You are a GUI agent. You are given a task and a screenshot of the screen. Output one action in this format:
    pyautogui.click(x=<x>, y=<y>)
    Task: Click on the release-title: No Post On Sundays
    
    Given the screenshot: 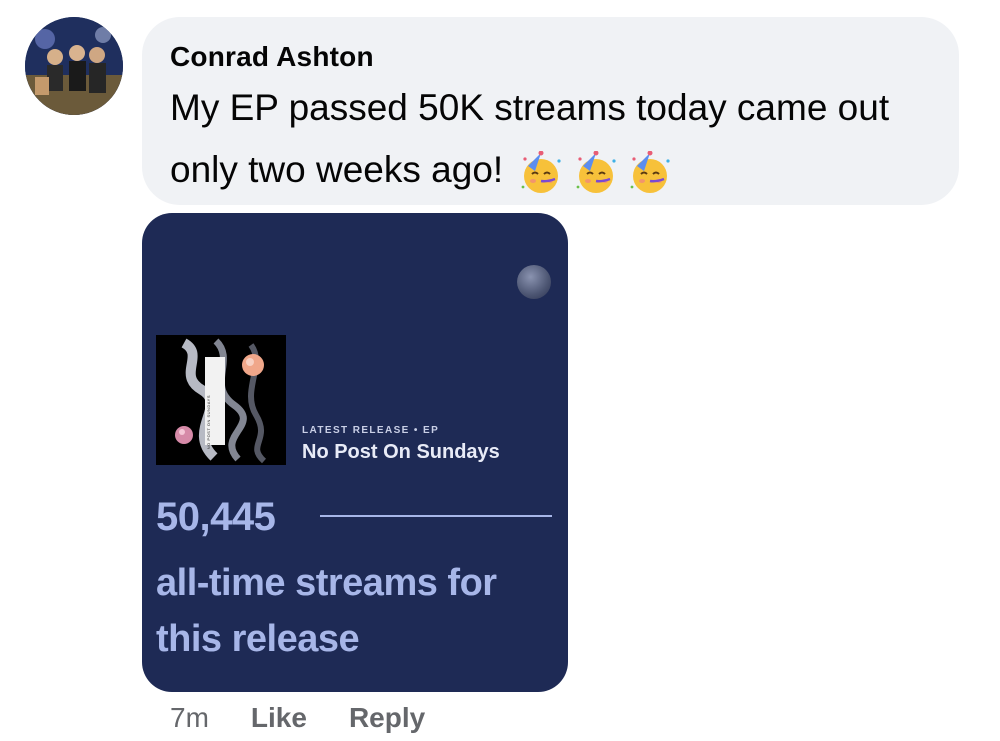 What is the action you would take?
    pyautogui.click(x=401, y=452)
    